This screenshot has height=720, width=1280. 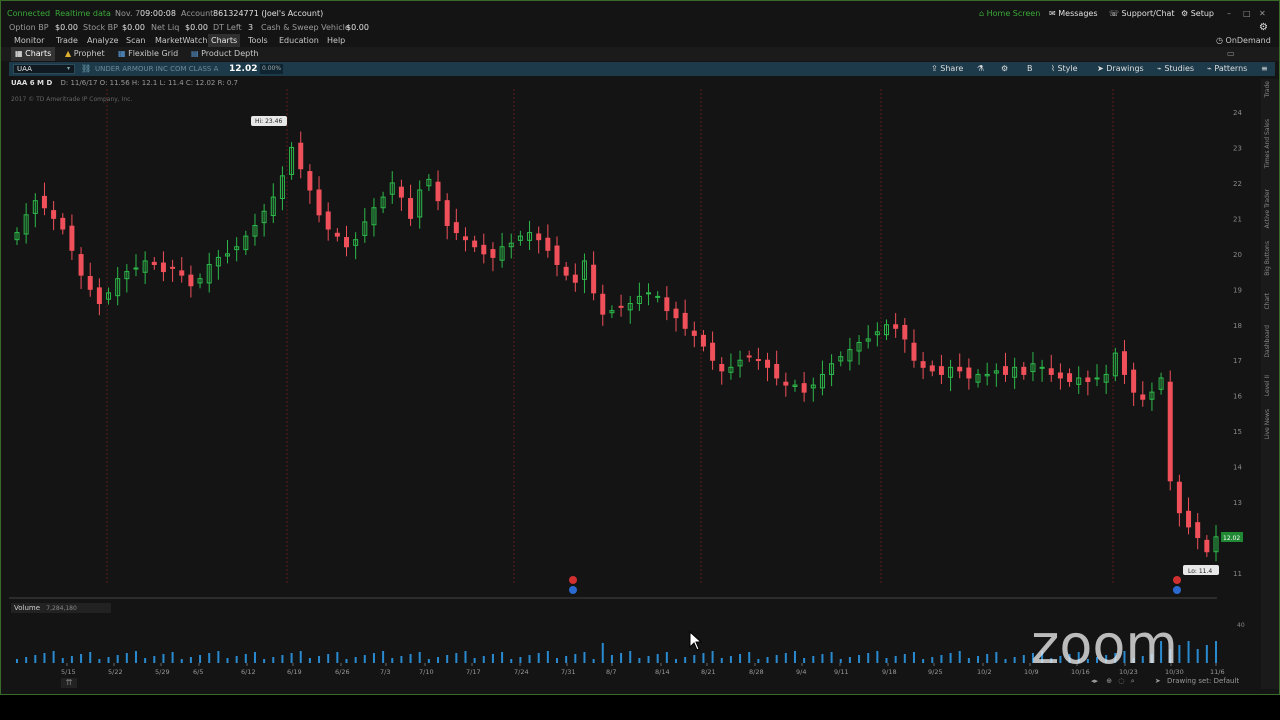 I want to click on support-chat-button: ☏ Support/Chat, so click(x=1142, y=13).